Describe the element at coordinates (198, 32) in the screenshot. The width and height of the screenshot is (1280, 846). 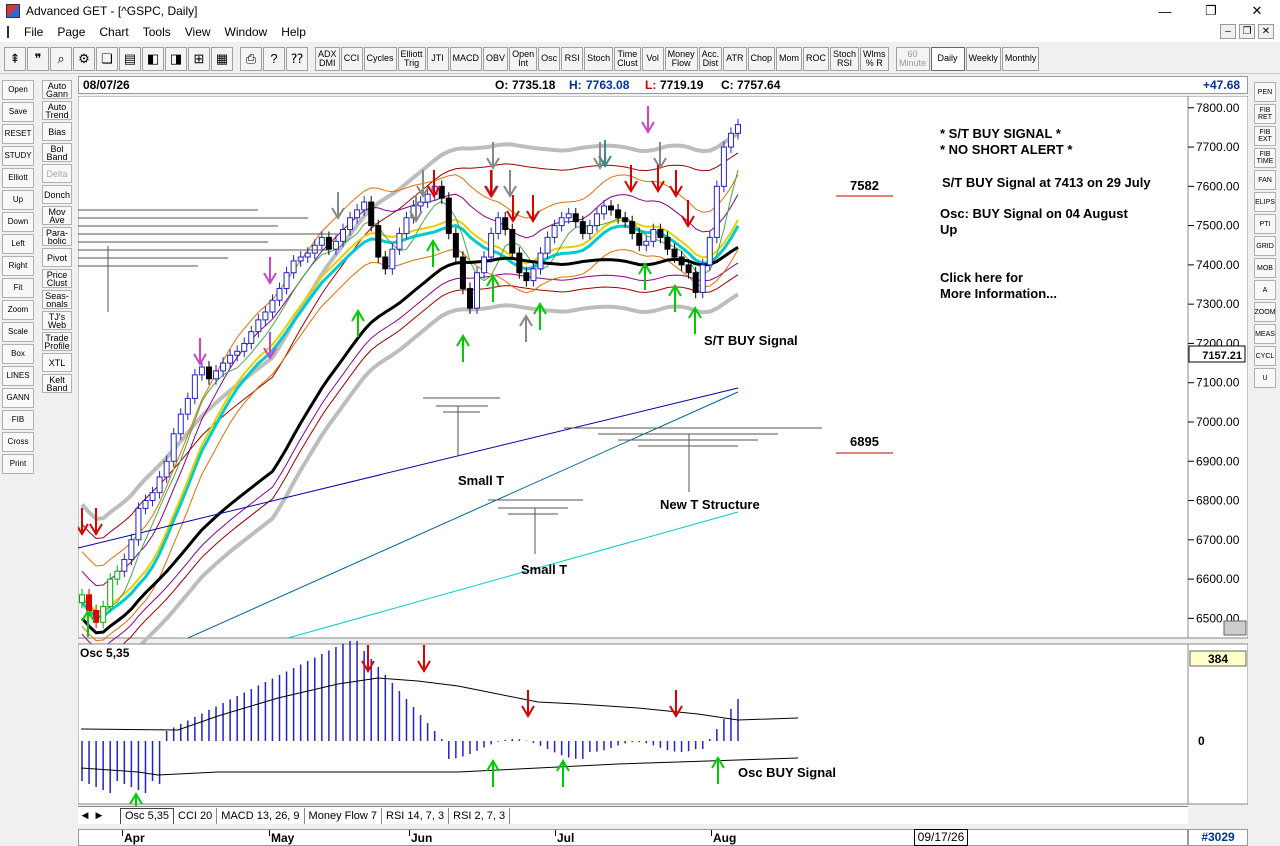
I see `menu-view: View` at that location.